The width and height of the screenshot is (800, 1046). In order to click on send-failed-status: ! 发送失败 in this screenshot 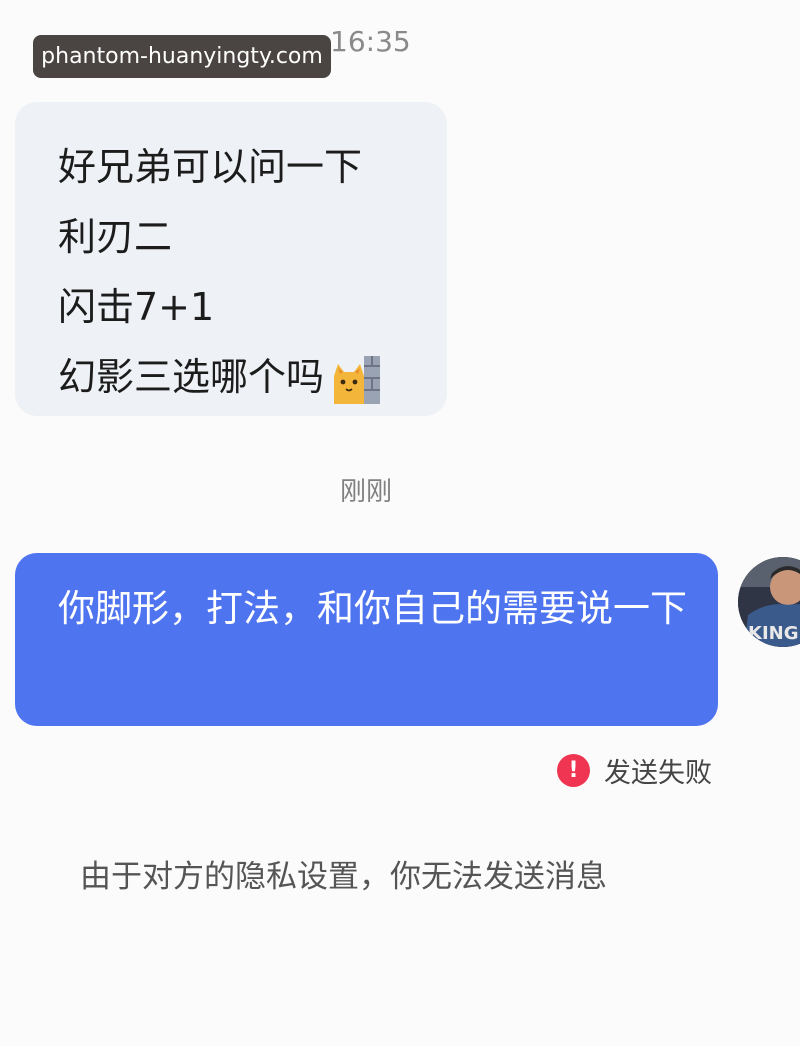, I will do `click(634, 770)`.